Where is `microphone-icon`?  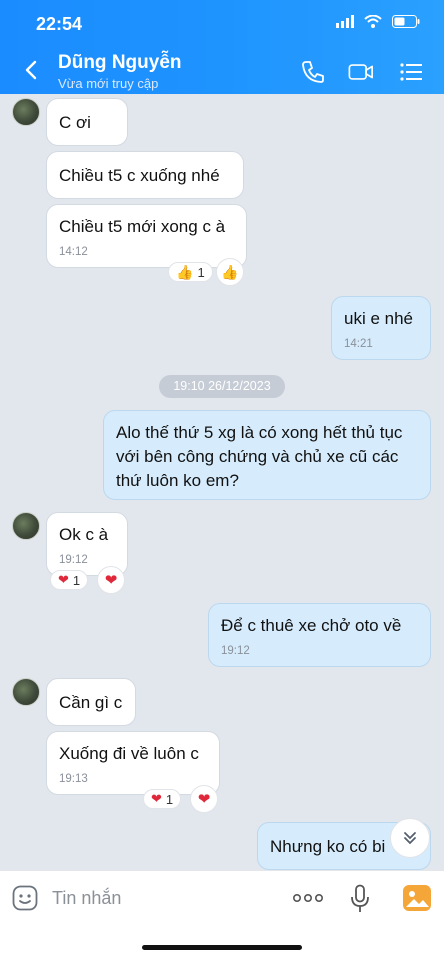
microphone-icon is located at coordinates (360, 899).